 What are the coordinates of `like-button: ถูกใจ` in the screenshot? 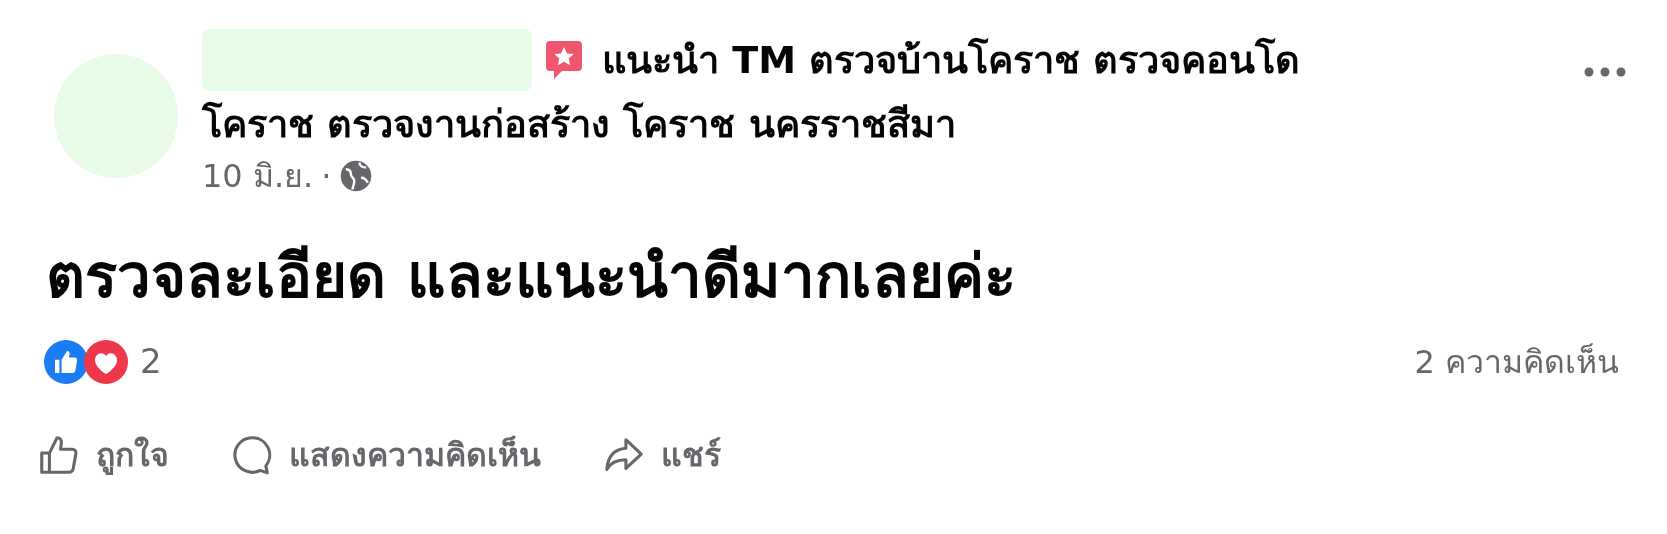 It's located at (102, 455).